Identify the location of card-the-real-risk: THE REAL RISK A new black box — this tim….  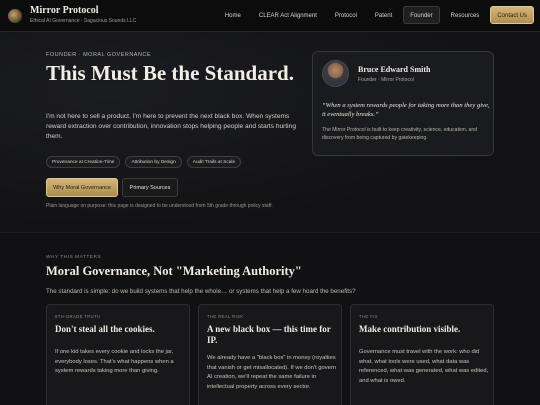
(270, 354).